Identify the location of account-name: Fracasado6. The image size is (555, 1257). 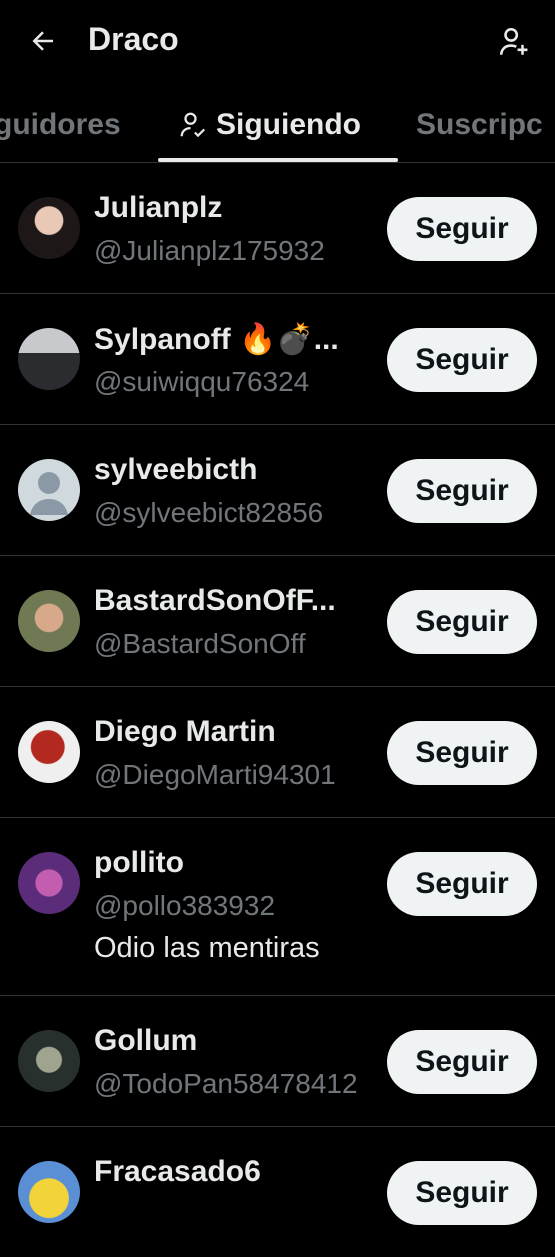
(177, 1171).